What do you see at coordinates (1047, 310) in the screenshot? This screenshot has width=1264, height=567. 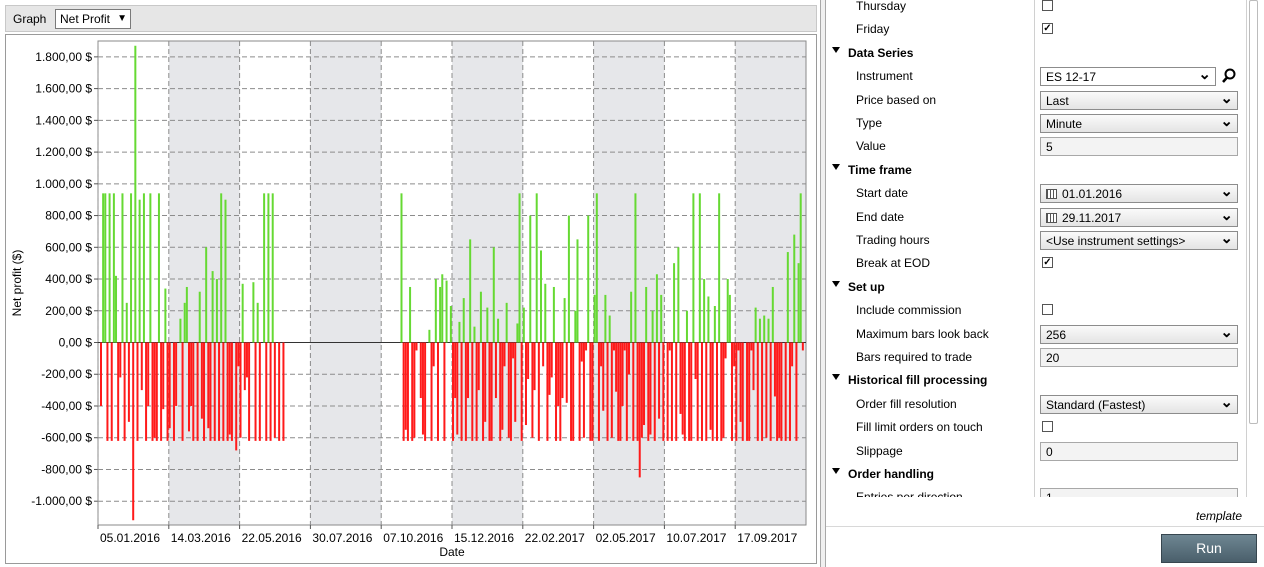 I see `include-commission-checkbox` at bounding box center [1047, 310].